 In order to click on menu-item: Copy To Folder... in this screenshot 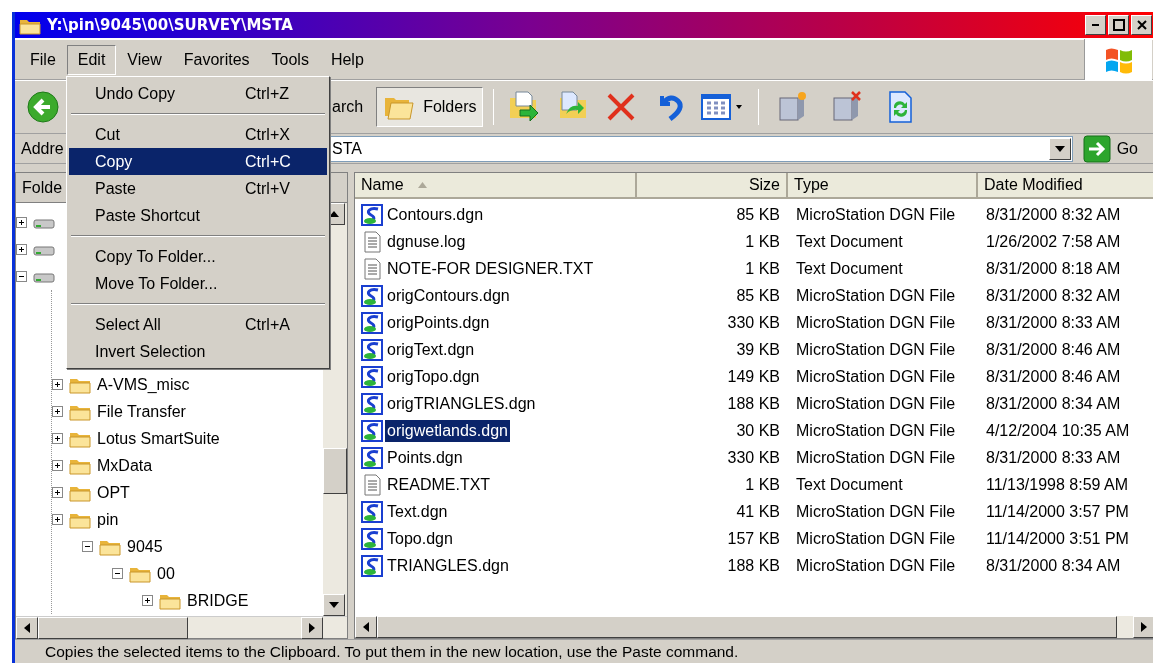, I will do `click(198, 256)`.